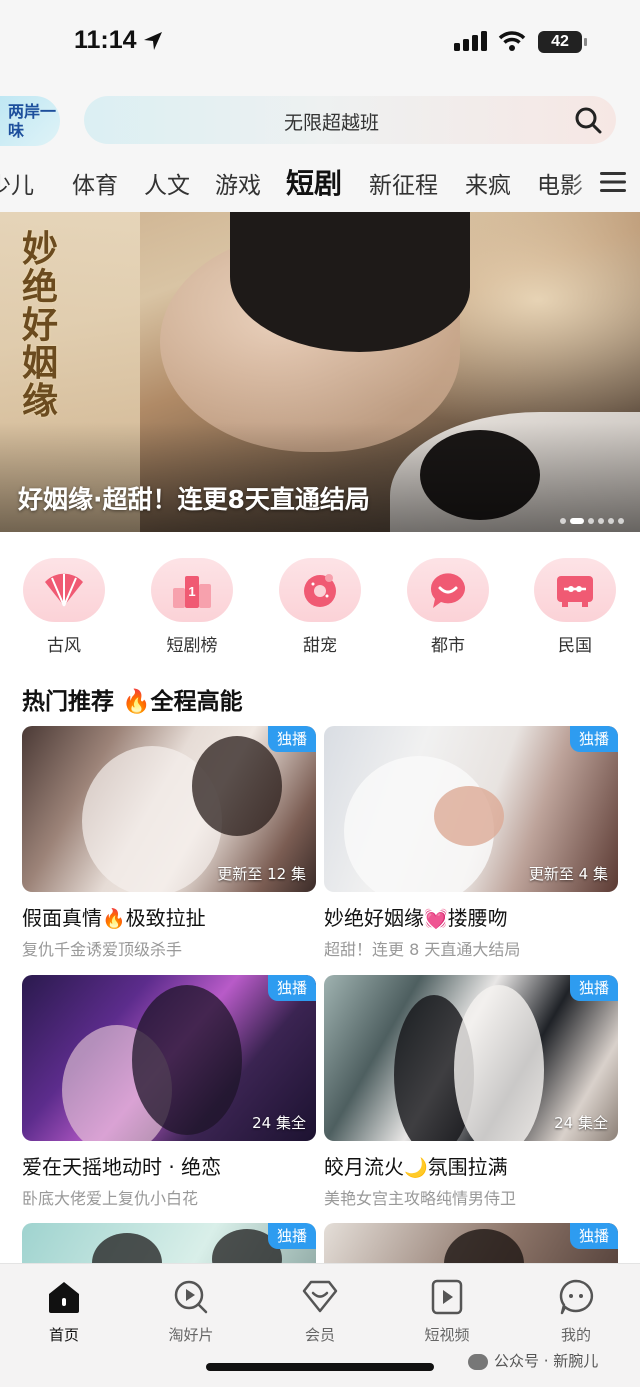  I want to click on category-ancient: 古风, so click(64, 607).